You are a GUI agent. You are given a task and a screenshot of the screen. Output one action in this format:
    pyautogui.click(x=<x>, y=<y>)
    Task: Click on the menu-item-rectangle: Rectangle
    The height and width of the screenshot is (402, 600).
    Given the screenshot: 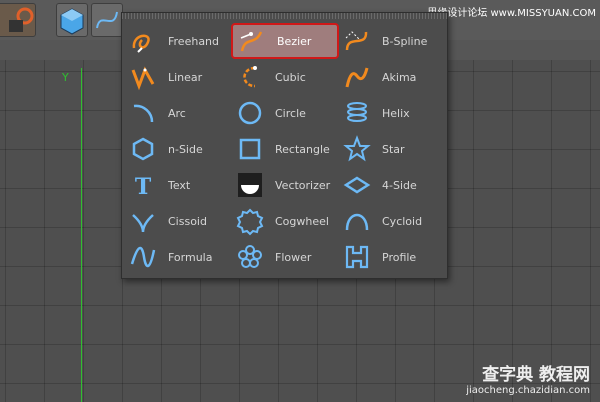 What is the action you would take?
    pyautogui.click(x=285, y=149)
    